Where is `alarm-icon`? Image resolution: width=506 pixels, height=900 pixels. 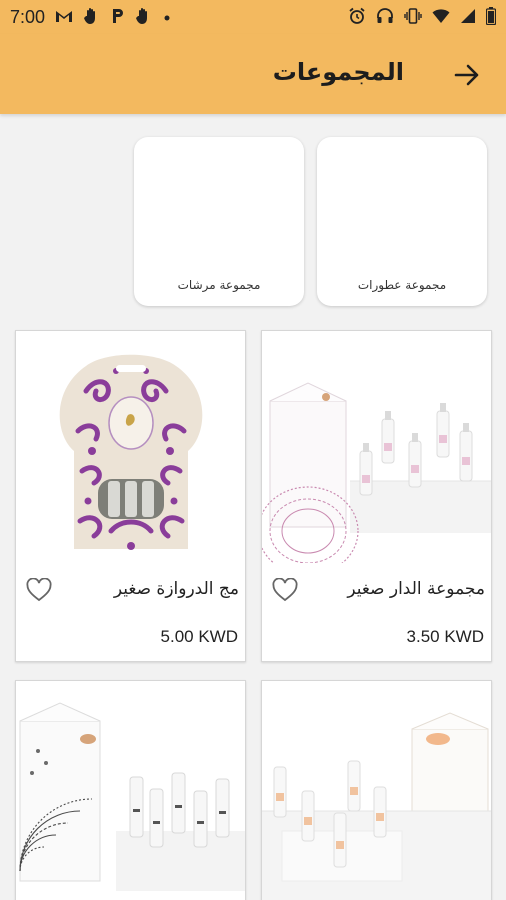 alarm-icon is located at coordinates (357, 17).